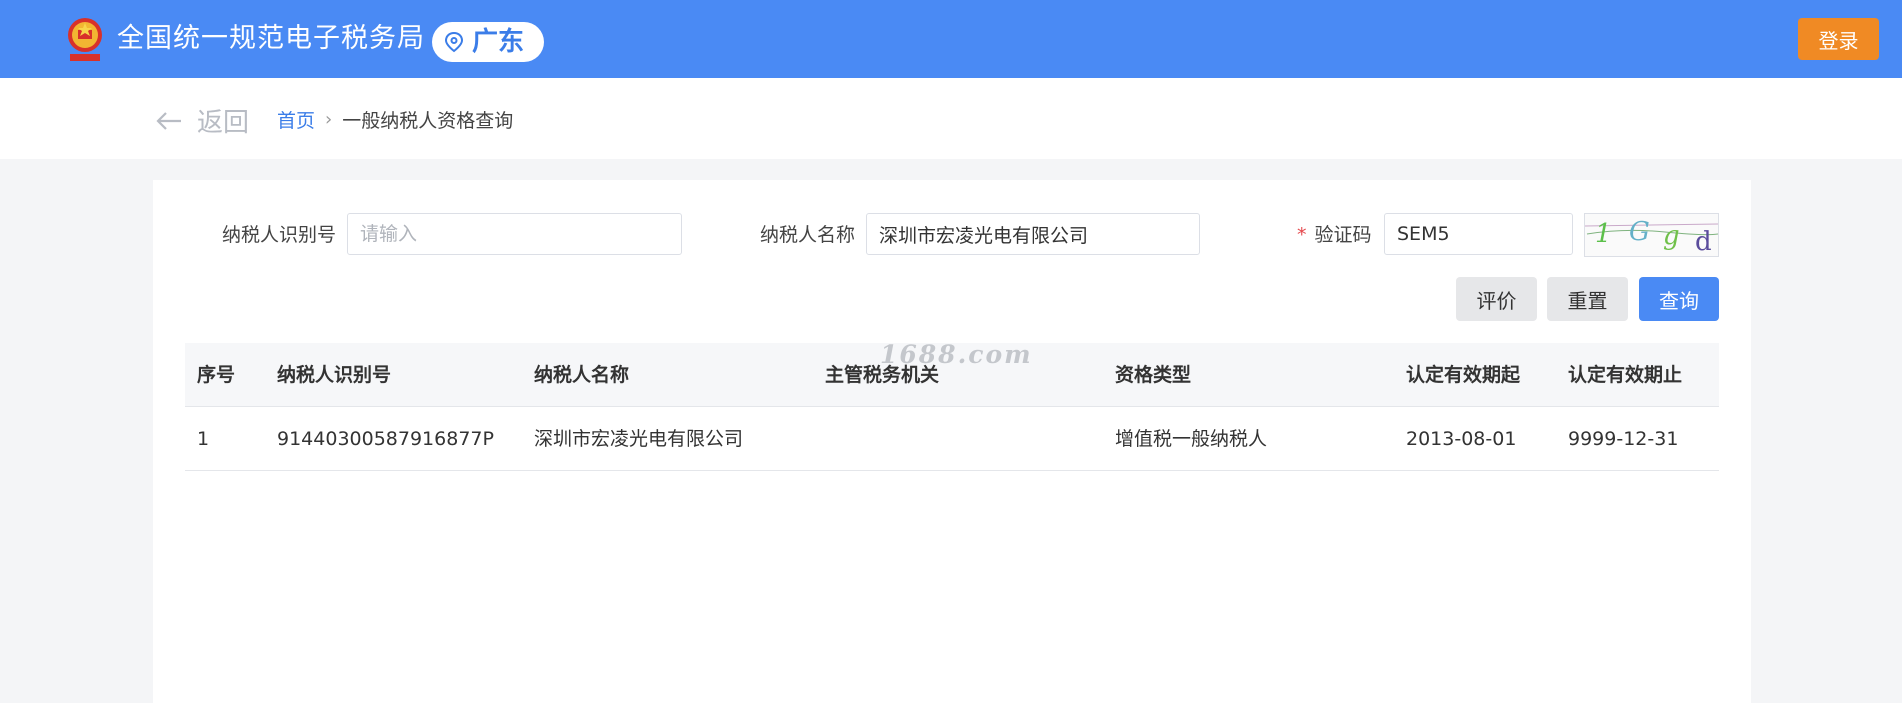 Image resolution: width=1902 pixels, height=703 pixels. What do you see at coordinates (951, 39) in the screenshot?
I see `top-bar: 全国统一规范电子税务局 广东 登录` at bounding box center [951, 39].